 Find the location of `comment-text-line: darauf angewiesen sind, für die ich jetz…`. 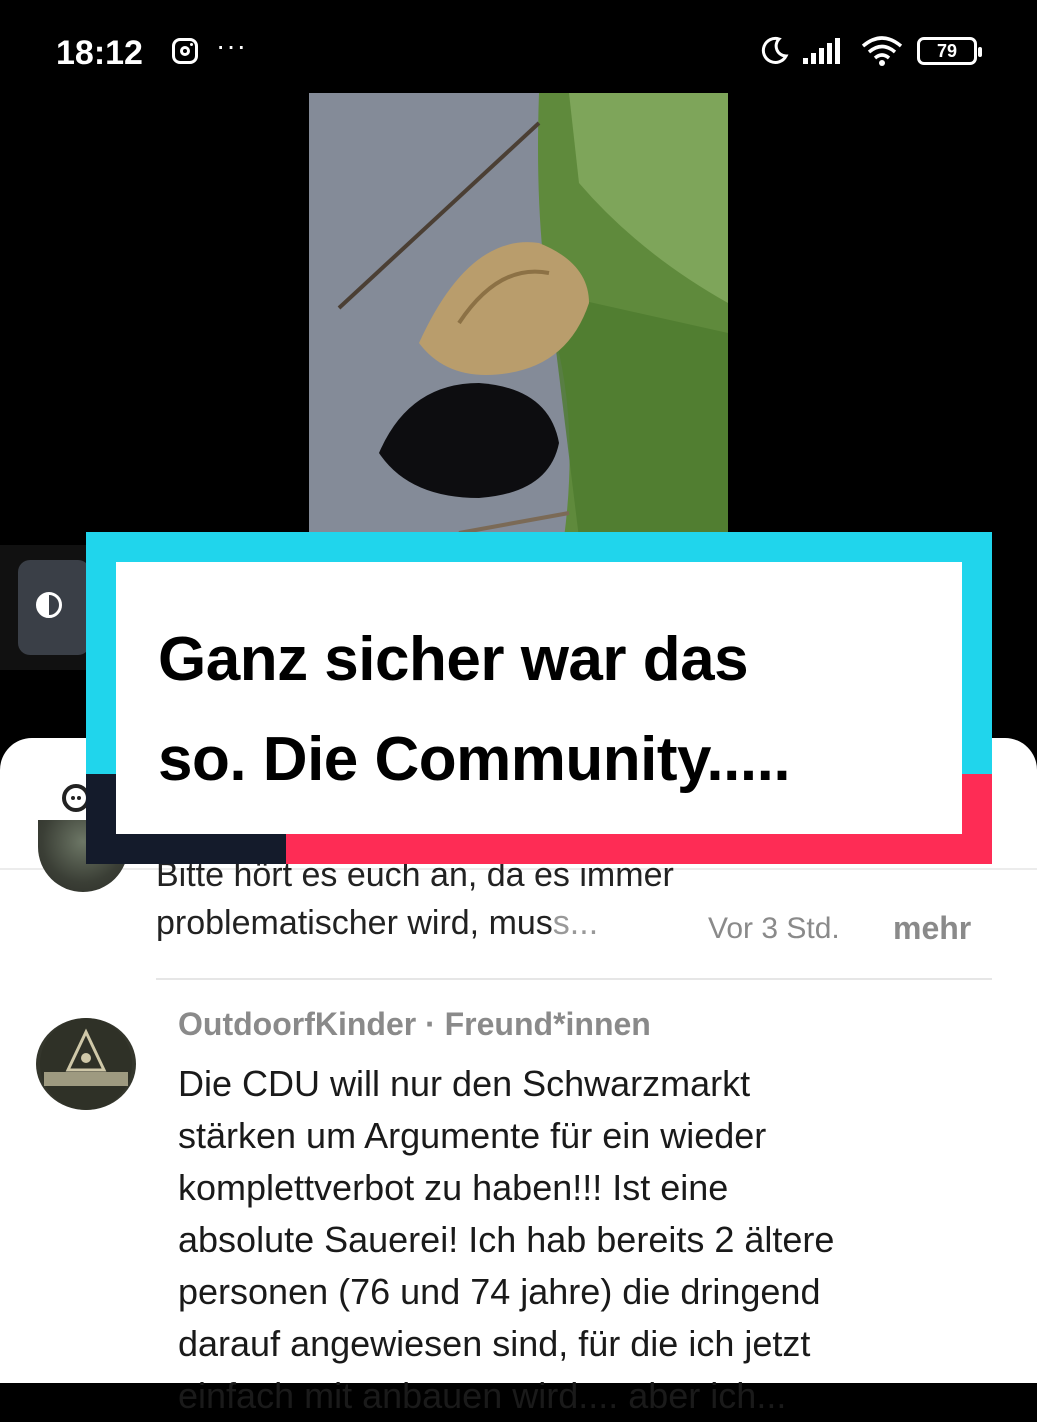

comment-text-line: darauf angewiesen sind, für die ich jetz… is located at coordinates (494, 1343).